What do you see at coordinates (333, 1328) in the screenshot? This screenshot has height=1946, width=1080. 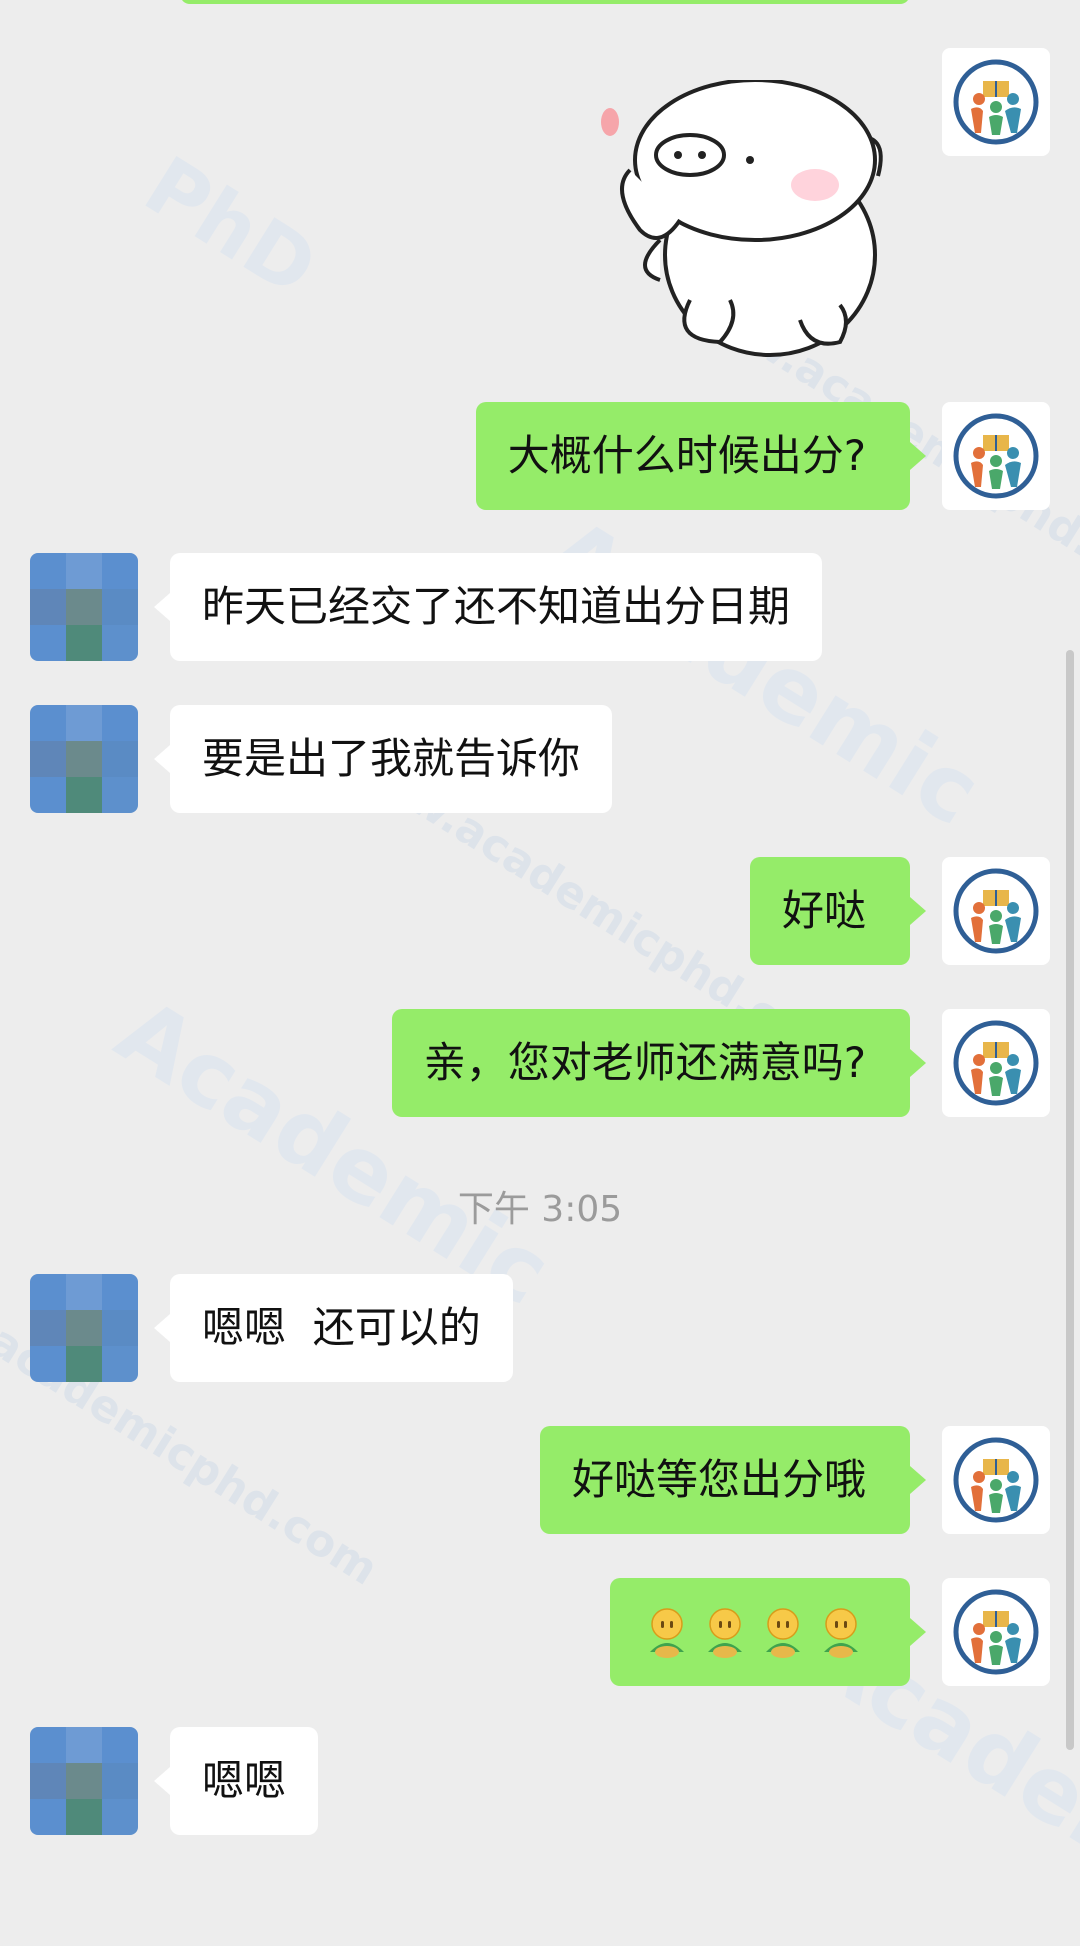 I see `message-bubble: 嗯嗯 还可以的` at bounding box center [333, 1328].